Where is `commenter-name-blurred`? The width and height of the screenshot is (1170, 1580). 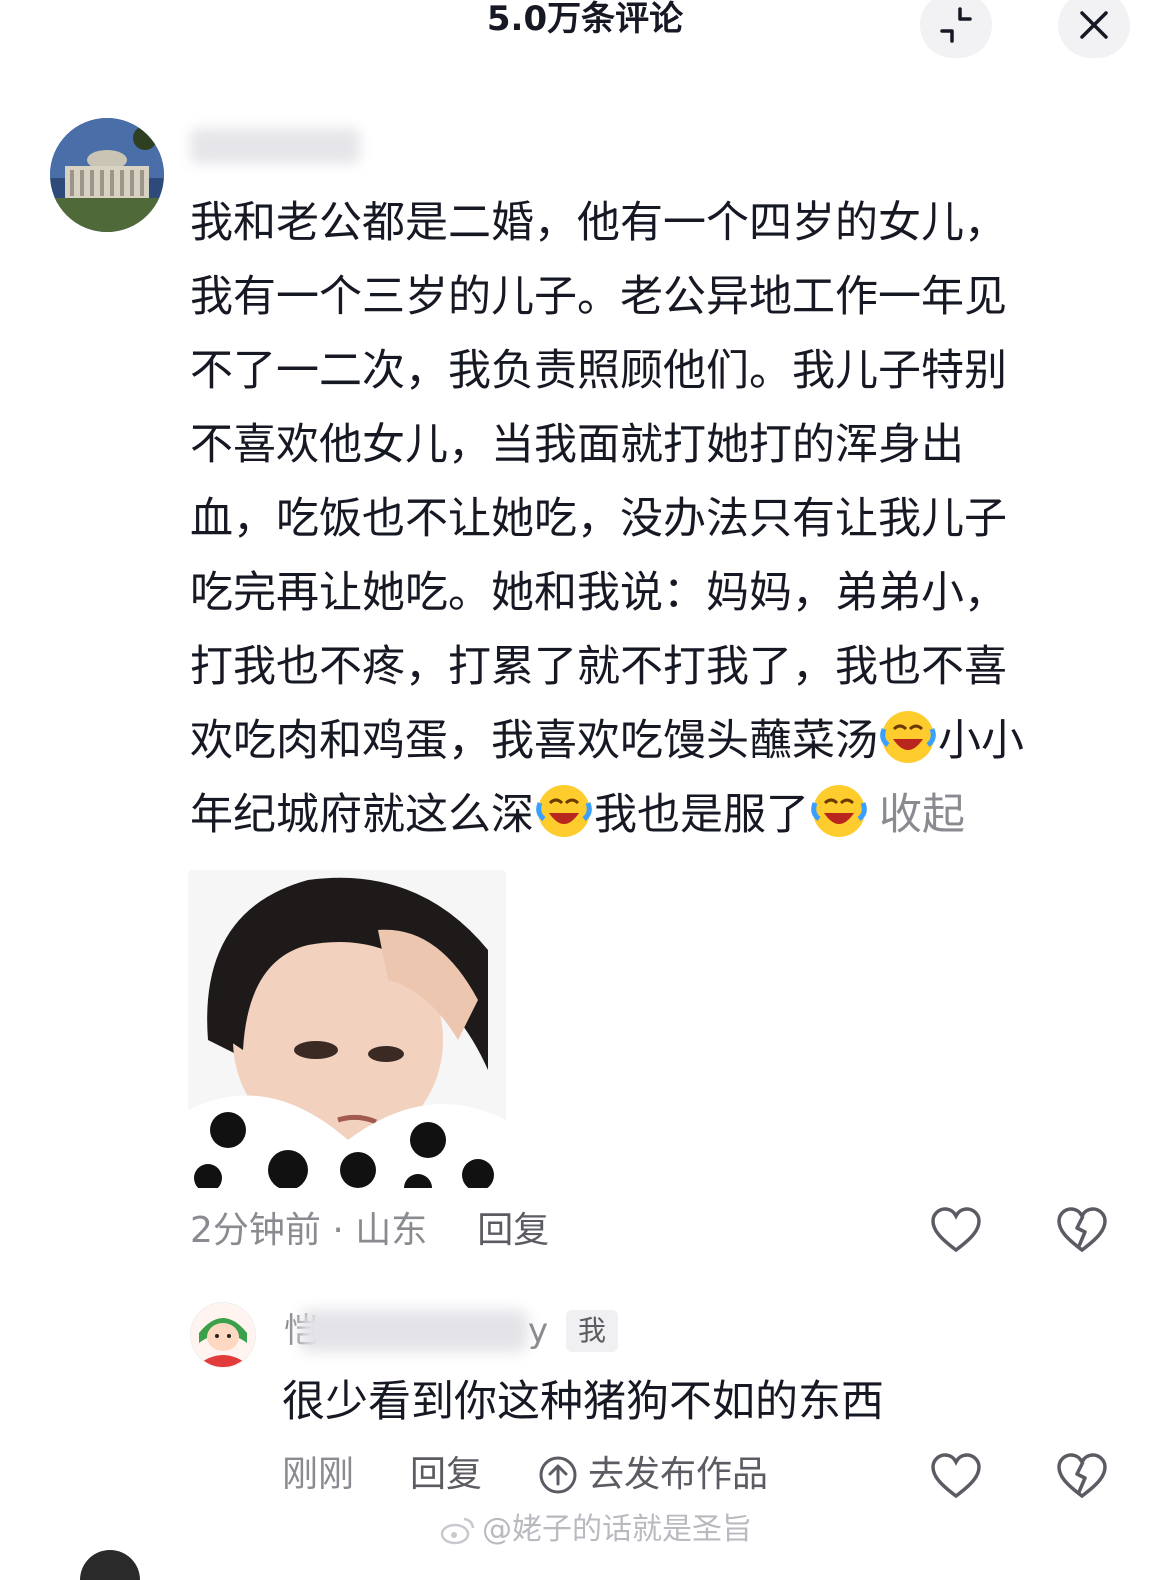
commenter-name-blurred is located at coordinates (275, 146).